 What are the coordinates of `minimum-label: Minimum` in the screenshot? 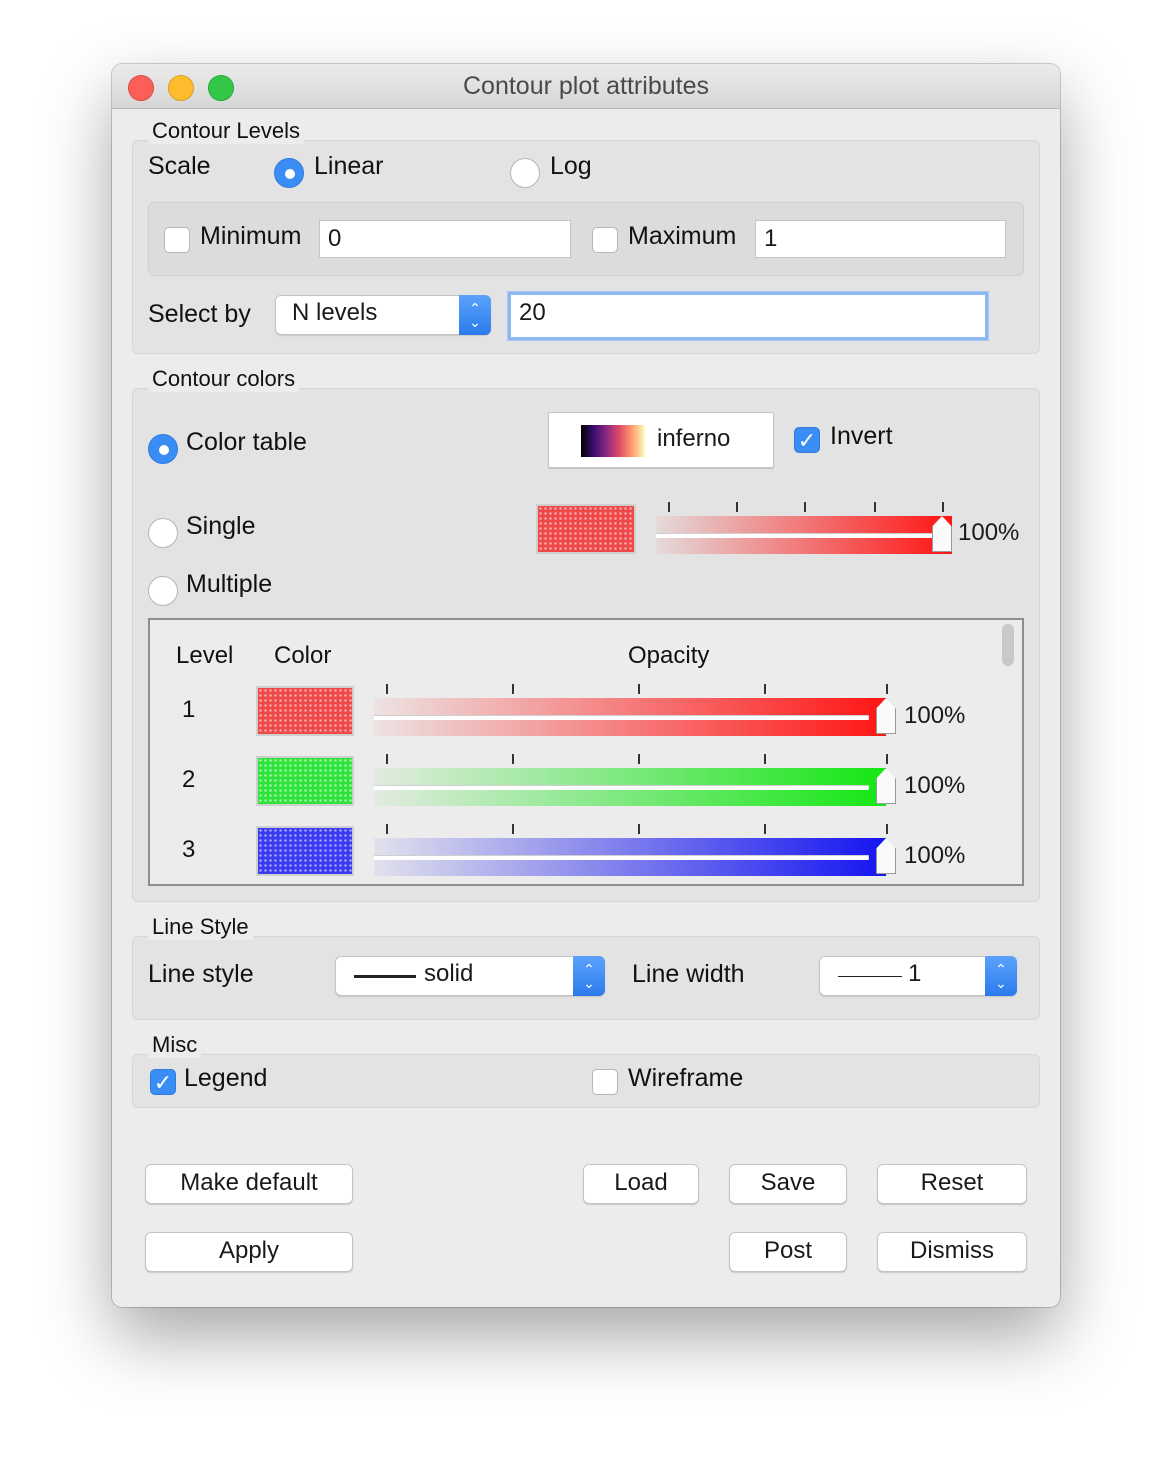 It's located at (251, 236).